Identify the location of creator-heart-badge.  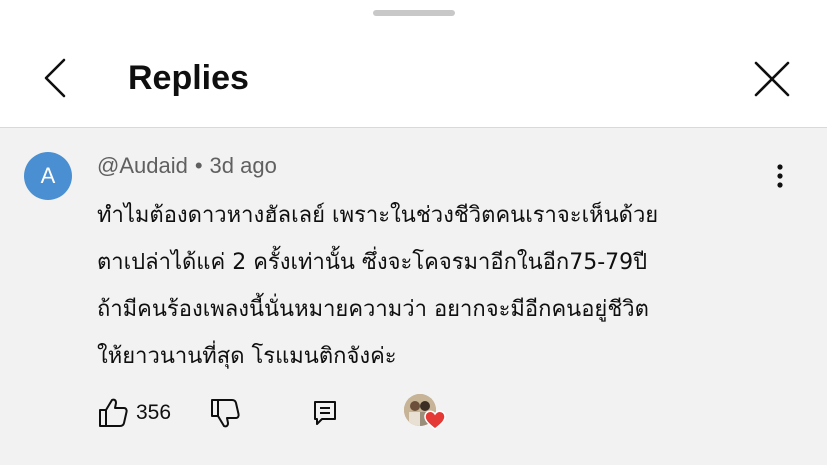
(425, 414).